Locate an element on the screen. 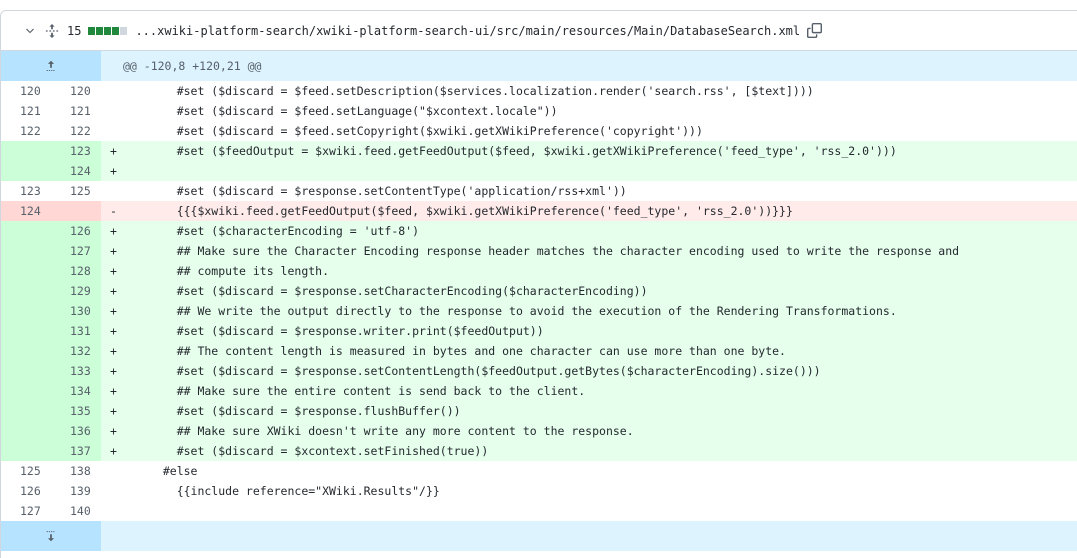 The image size is (1077, 558). old-line-number: 127 is located at coordinates (26, 511).